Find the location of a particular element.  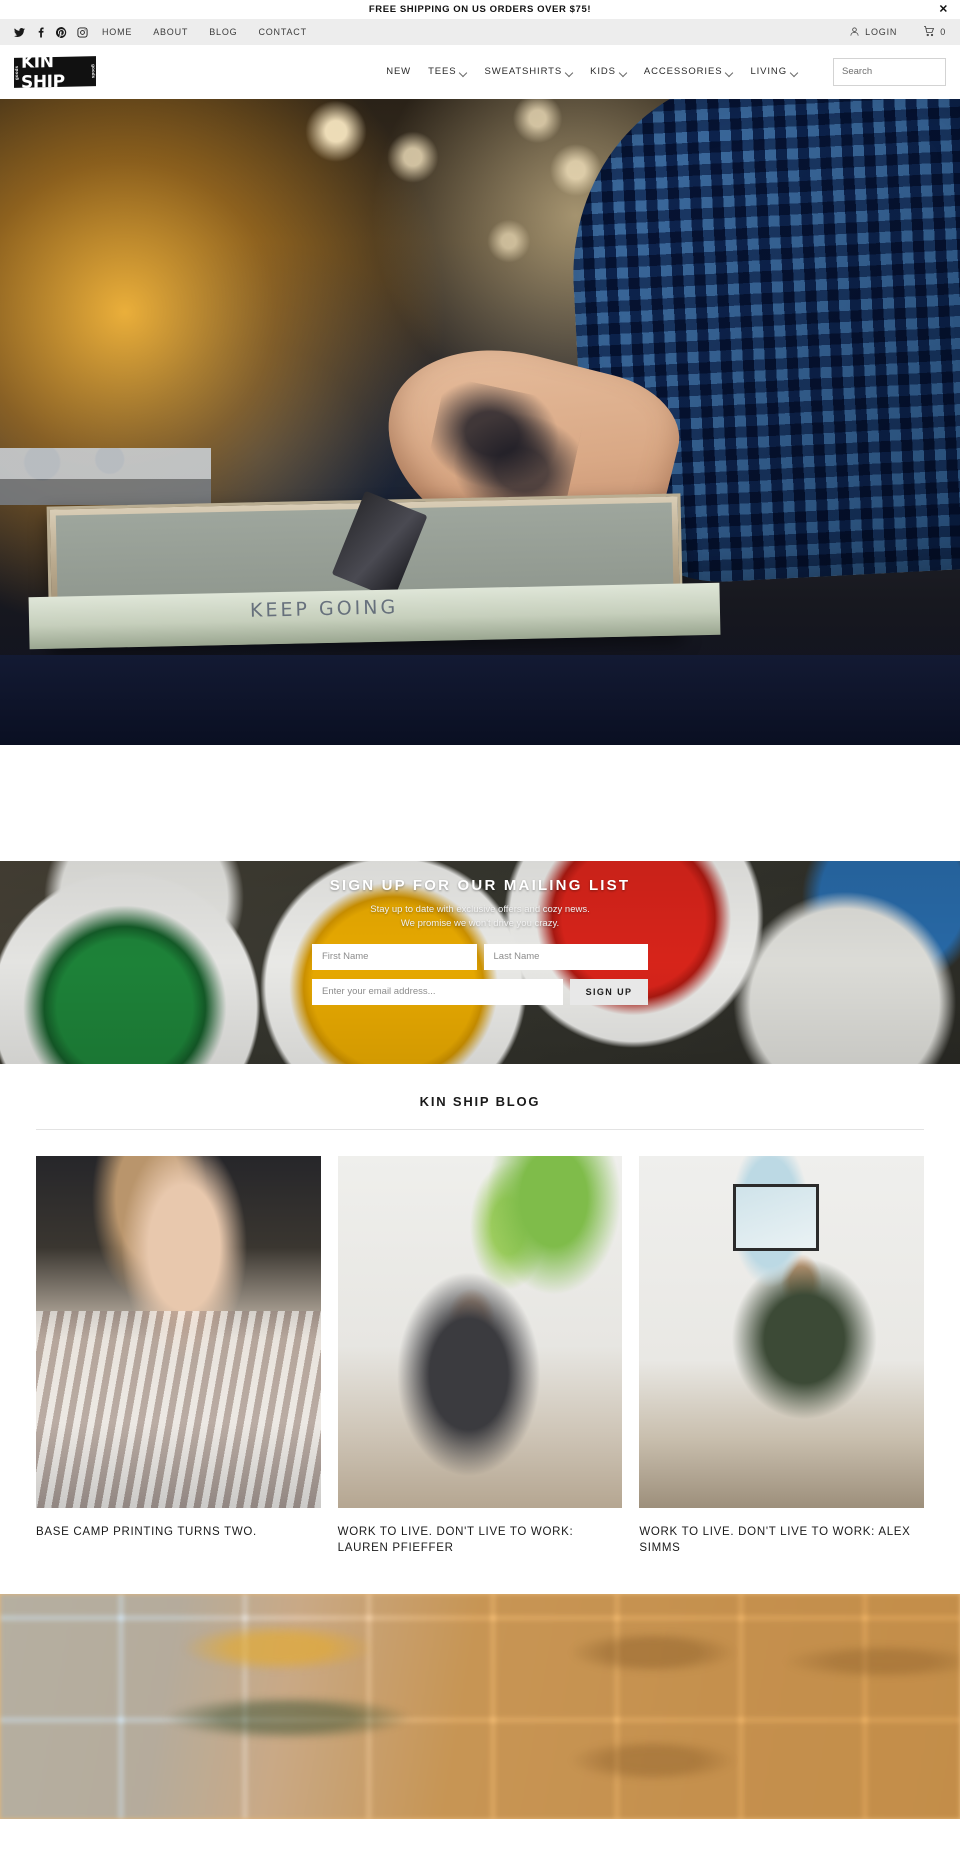

newsletter-form: SIGN UP is located at coordinates (480, 974).